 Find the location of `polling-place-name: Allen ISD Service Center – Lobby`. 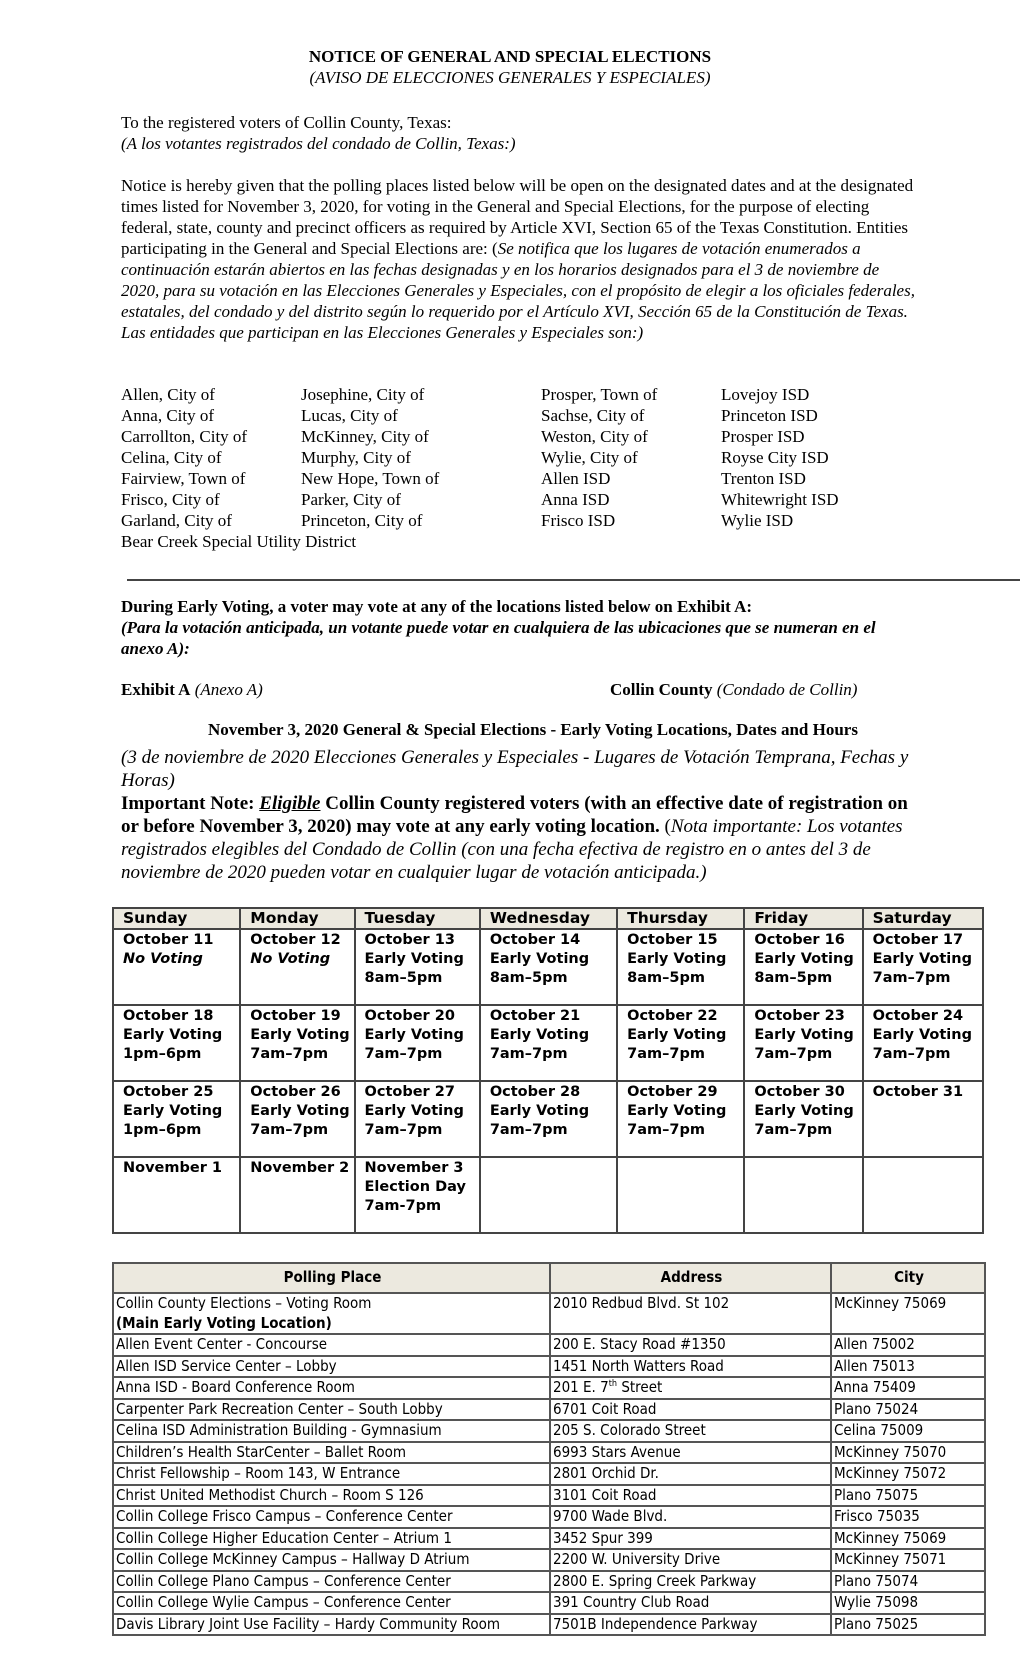

polling-place-name: Allen ISD Service Center – Lobby is located at coordinates (226, 1365).